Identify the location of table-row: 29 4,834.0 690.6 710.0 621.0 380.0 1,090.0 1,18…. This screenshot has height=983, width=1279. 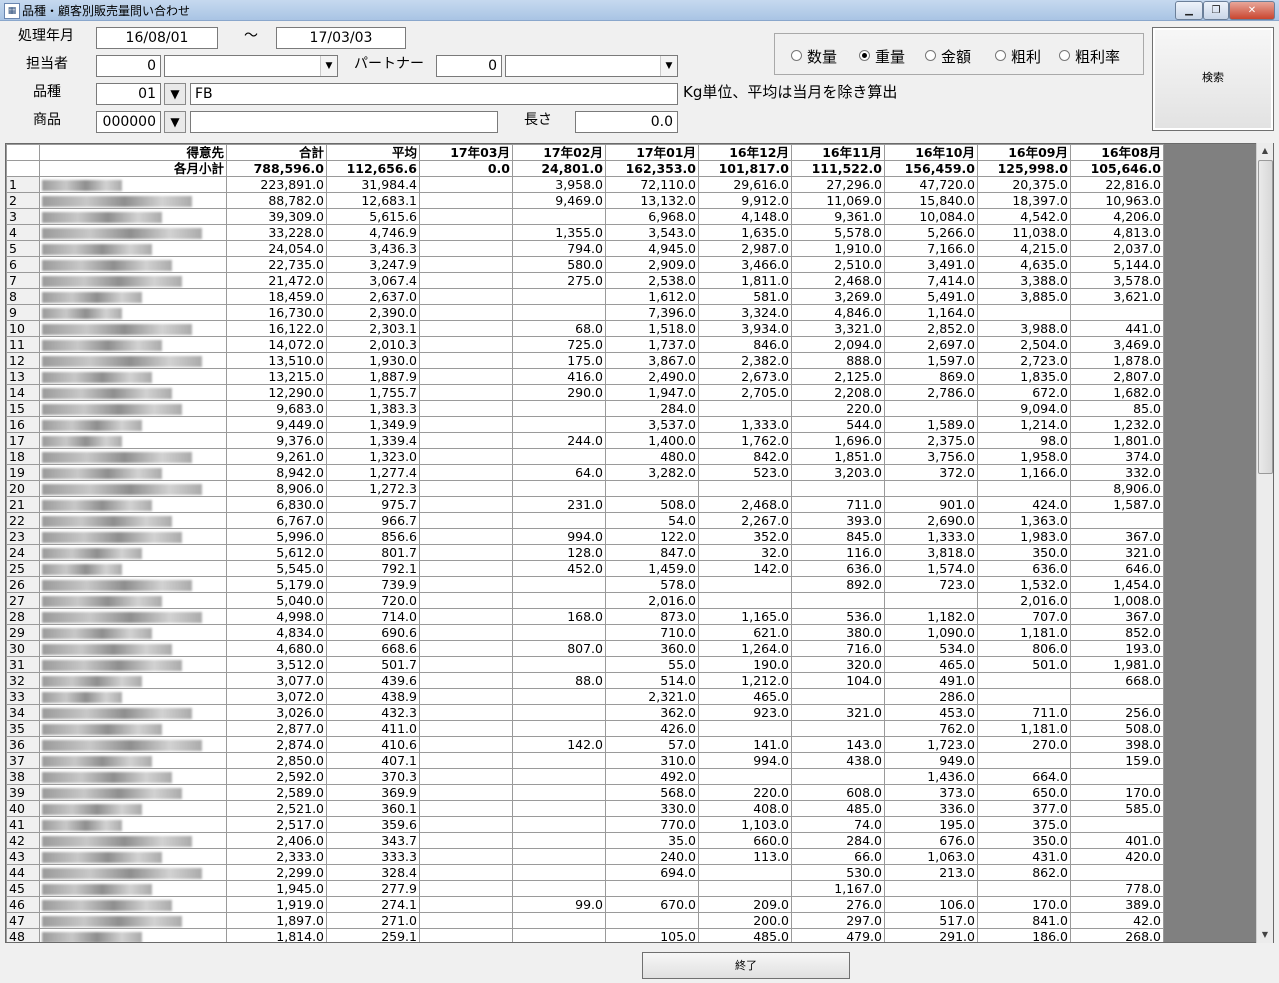
(585, 632).